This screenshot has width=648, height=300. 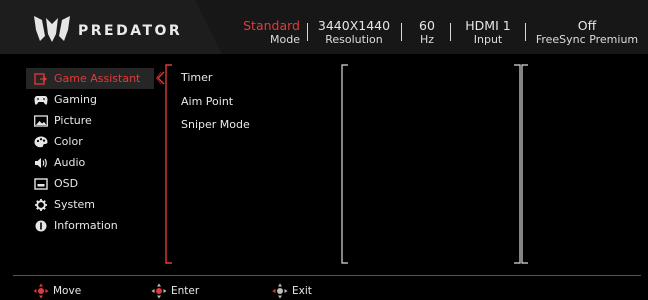 I want to click on menu-item-label: Picture, so click(x=73, y=120).